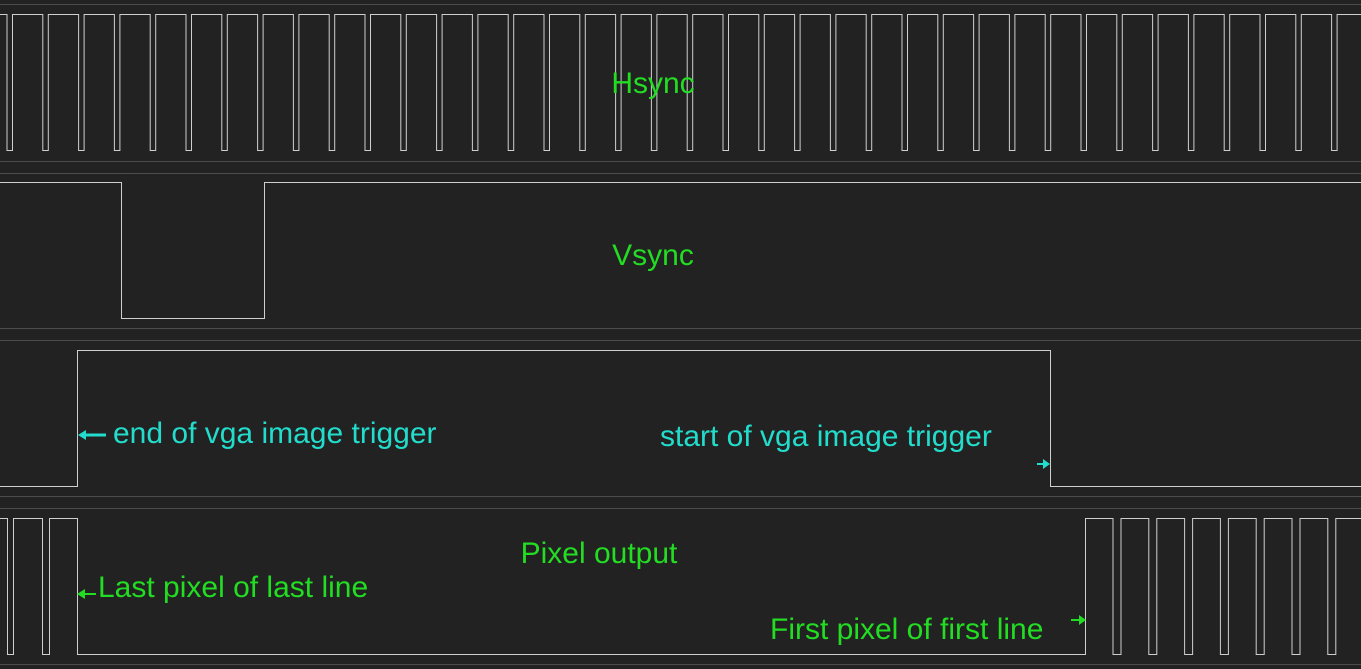 The height and width of the screenshot is (669, 1361). What do you see at coordinates (653, 255) in the screenshot?
I see `vsync-label: Vsync` at bounding box center [653, 255].